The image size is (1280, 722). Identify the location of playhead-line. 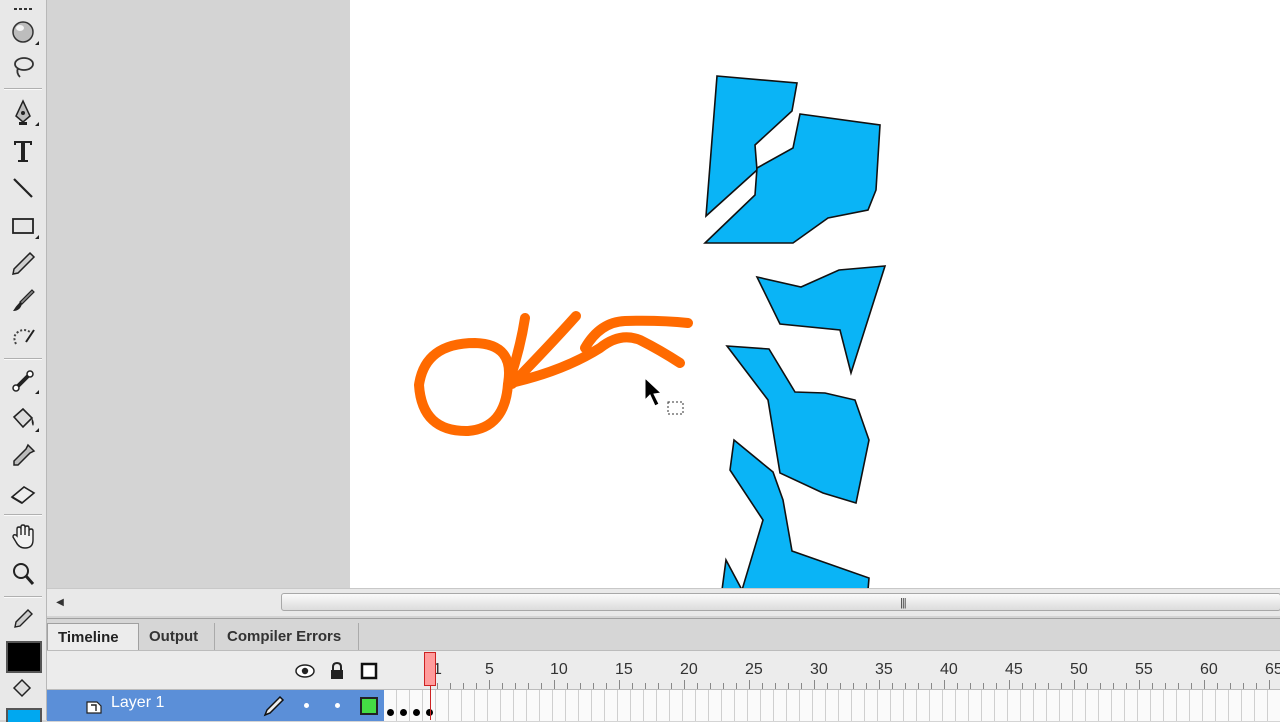
(430, 703).